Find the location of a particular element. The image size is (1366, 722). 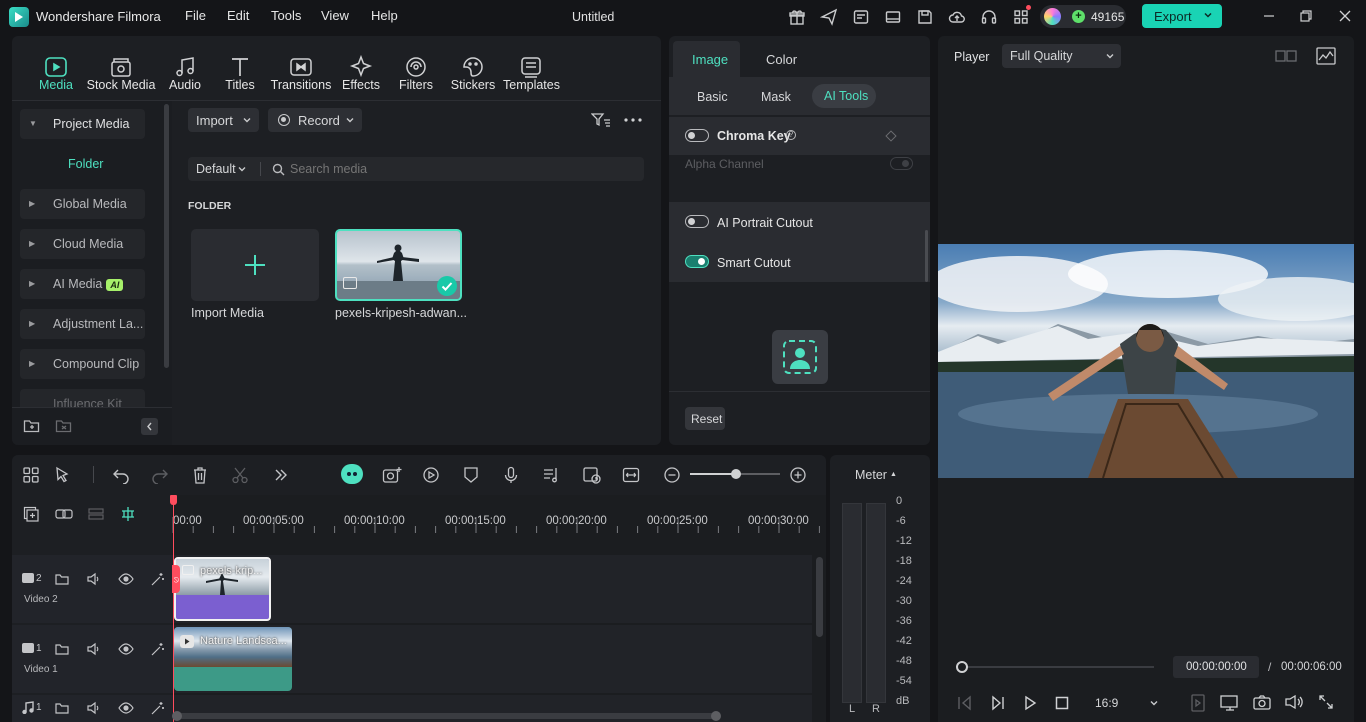

more-tools-icon is located at coordinates (282, 475).